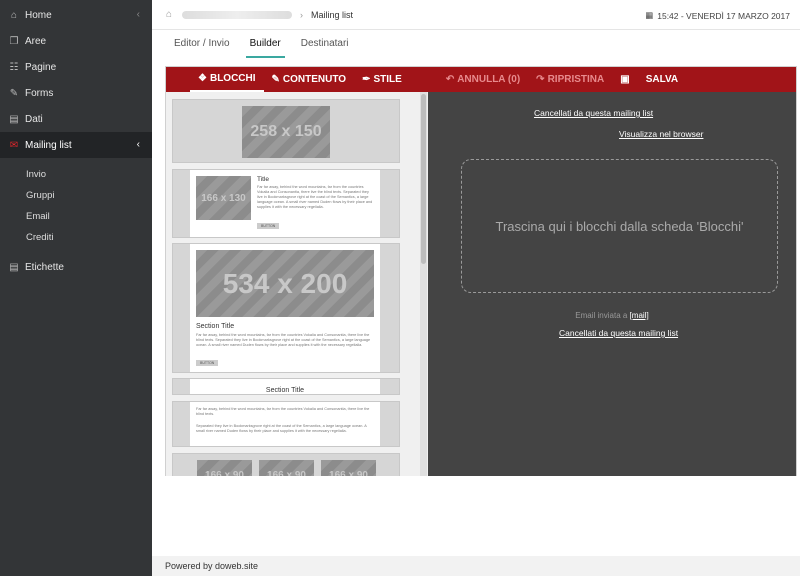  What do you see at coordinates (14, 41) in the screenshot?
I see `copy-icon: ❐` at bounding box center [14, 41].